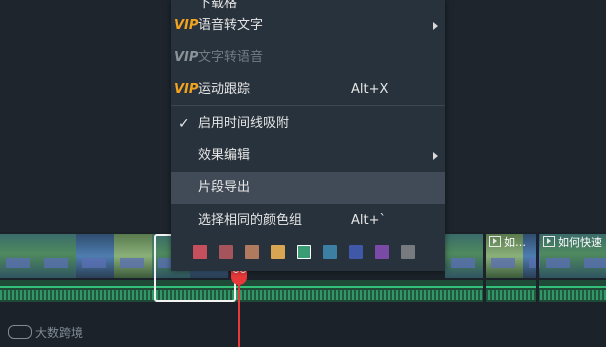 This screenshot has height=347, width=606. Describe the element at coordinates (303, 295) in the screenshot. I see `audio-waveform` at that location.